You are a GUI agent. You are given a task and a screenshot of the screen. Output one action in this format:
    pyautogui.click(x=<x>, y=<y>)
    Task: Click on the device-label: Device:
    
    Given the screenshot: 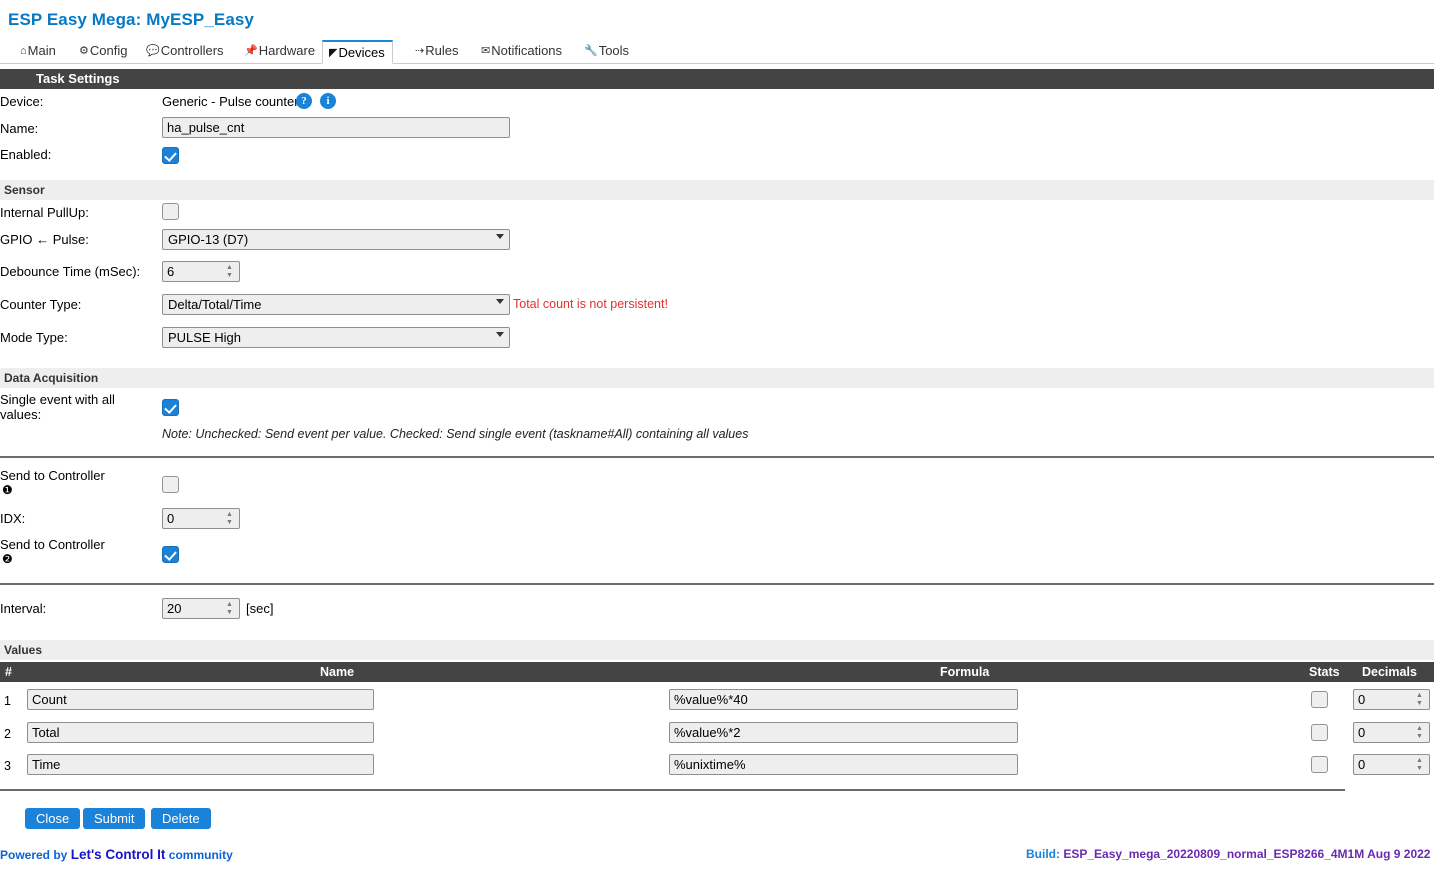 What is the action you would take?
    pyautogui.click(x=22, y=101)
    